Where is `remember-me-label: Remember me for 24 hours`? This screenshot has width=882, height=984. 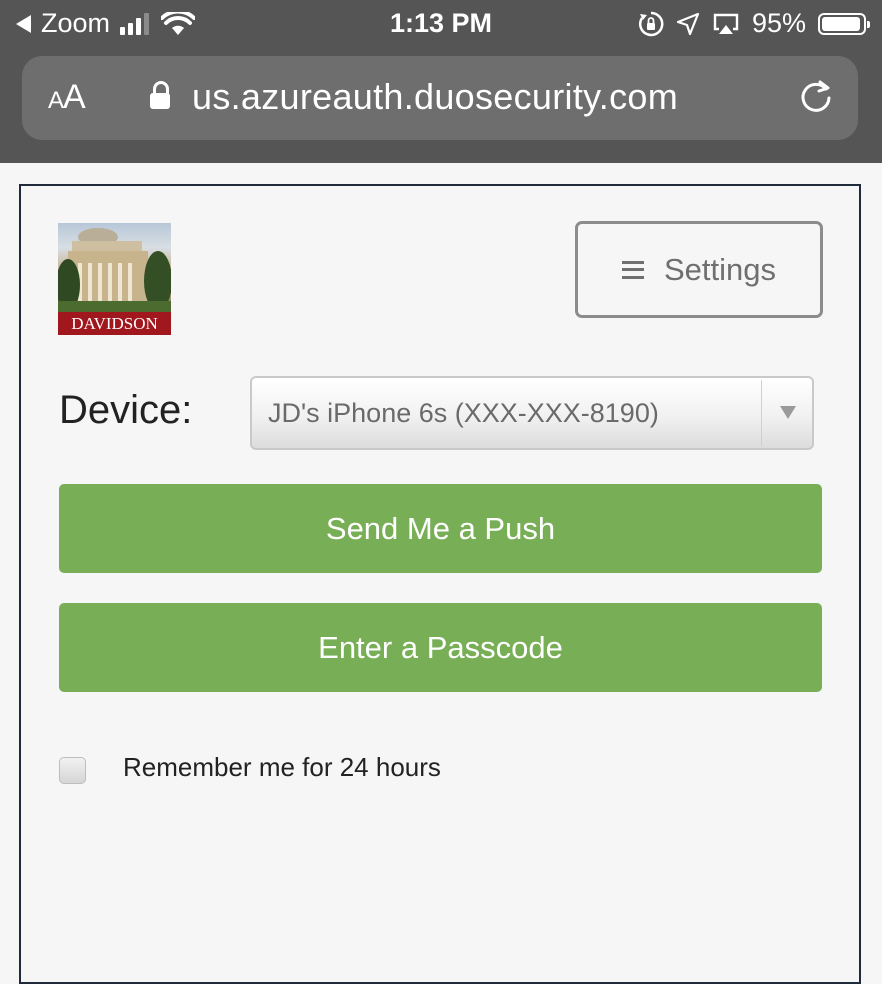
remember-me-label: Remember me for 24 hours is located at coordinates (282, 767).